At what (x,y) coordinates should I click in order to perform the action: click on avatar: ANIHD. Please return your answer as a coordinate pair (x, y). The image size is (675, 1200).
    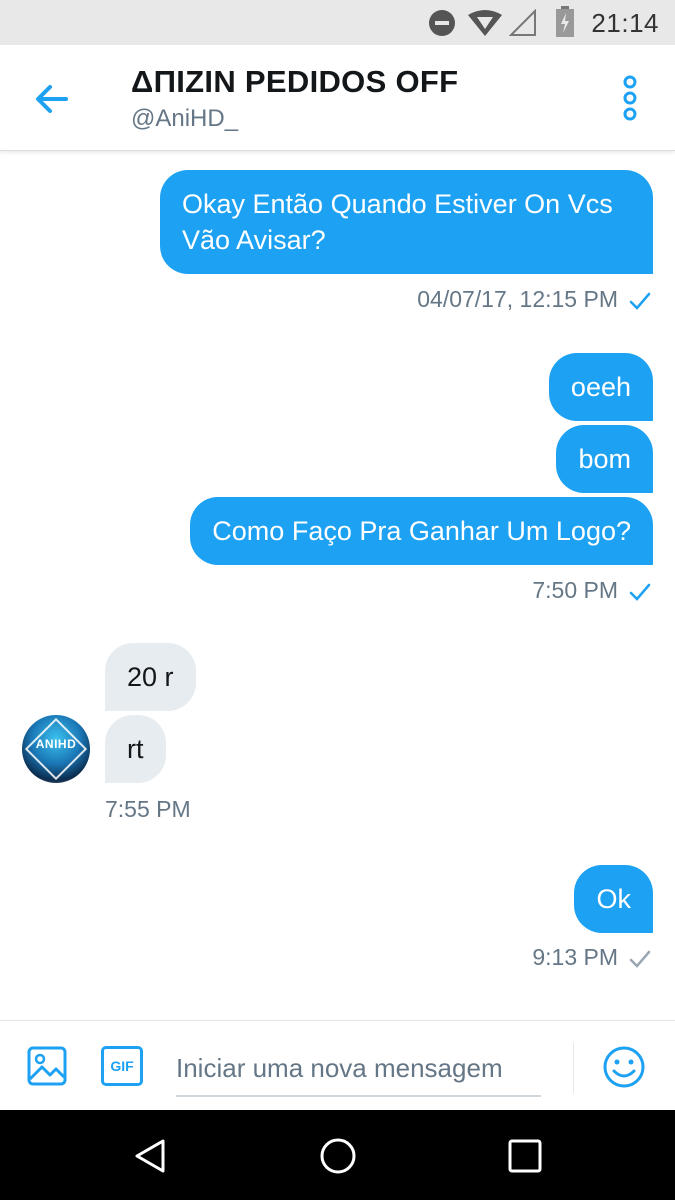
    Looking at the image, I should click on (56, 749).